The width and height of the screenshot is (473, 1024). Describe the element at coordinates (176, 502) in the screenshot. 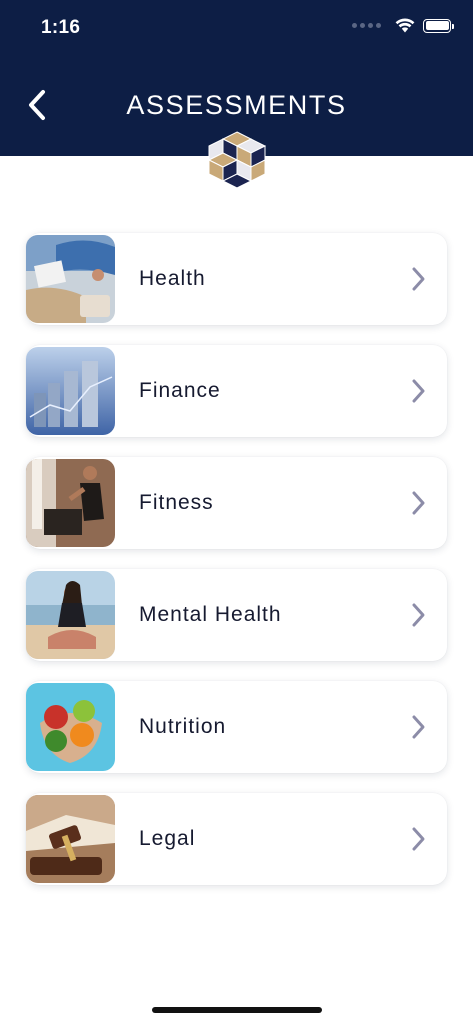

I see `list-item-label: Fitness` at that location.